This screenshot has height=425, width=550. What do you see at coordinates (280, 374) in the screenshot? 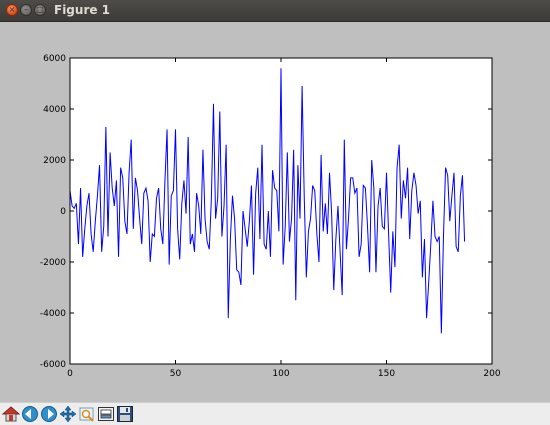
I see `x-tick-label: 100` at bounding box center [280, 374].